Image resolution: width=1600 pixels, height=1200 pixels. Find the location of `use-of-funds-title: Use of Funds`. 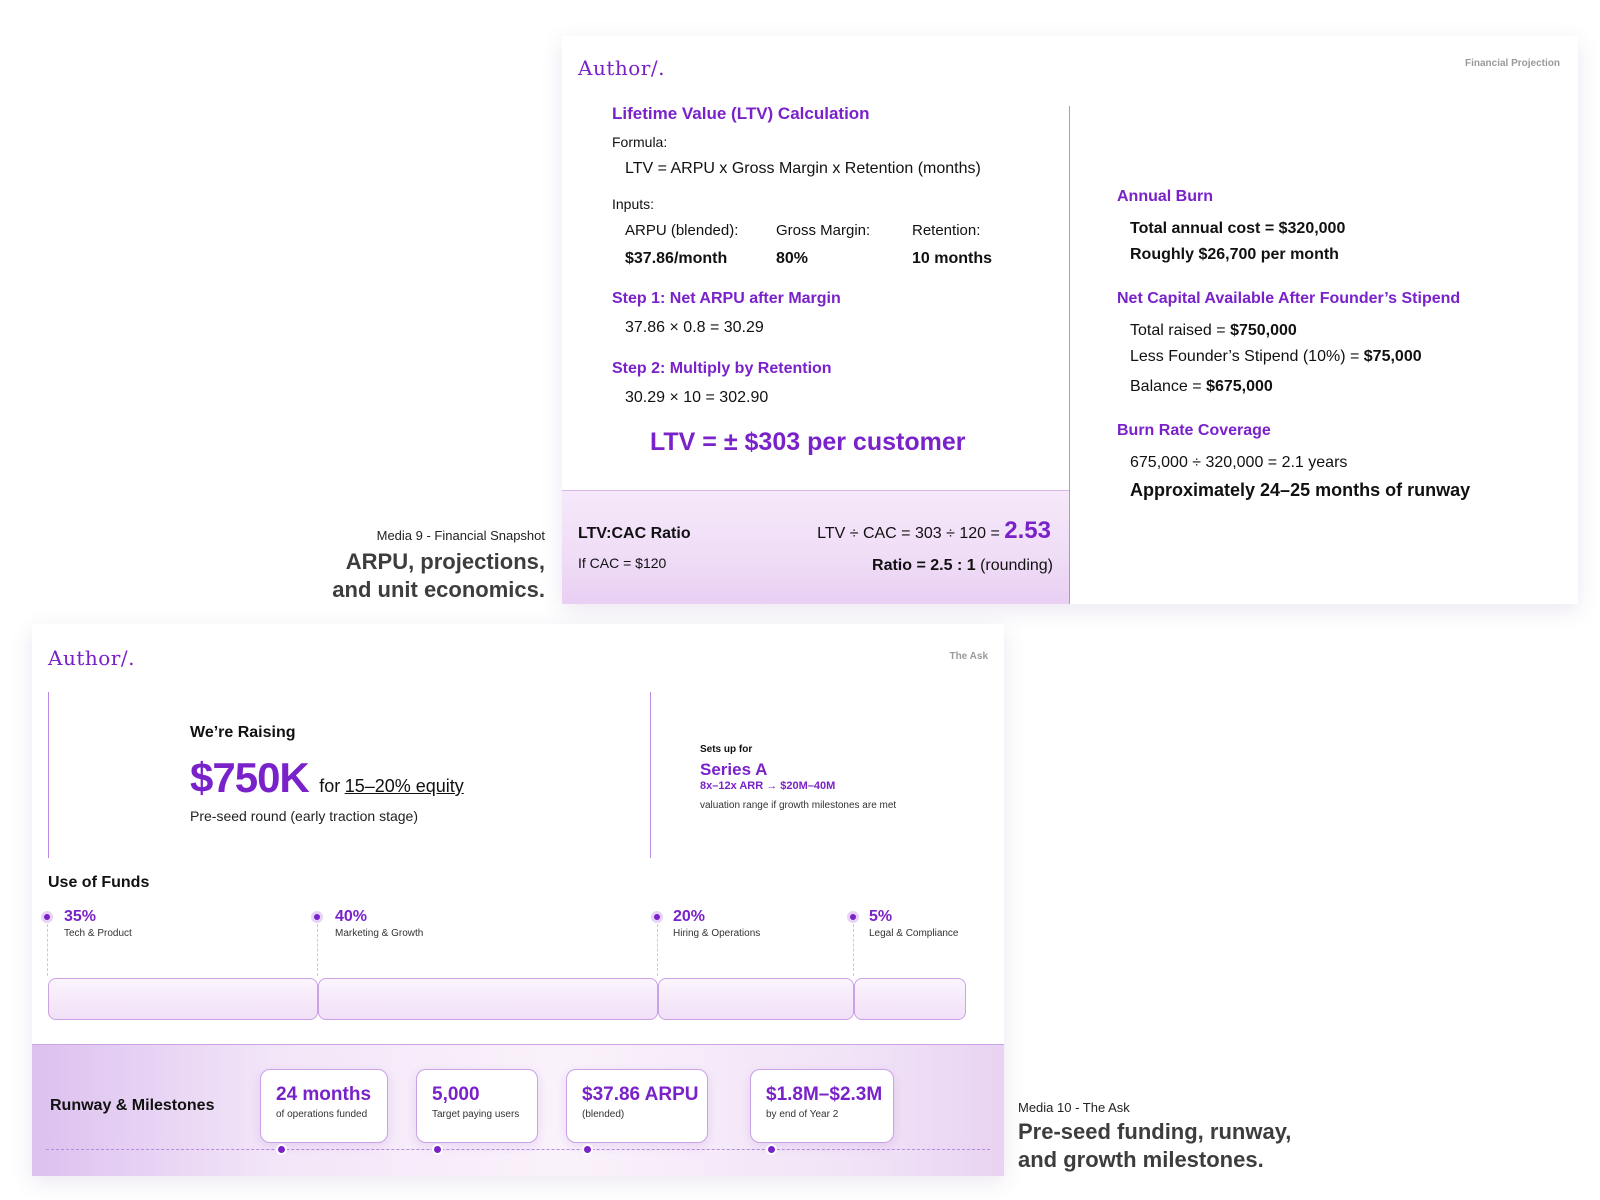

use-of-funds-title: Use of Funds is located at coordinates (99, 882).